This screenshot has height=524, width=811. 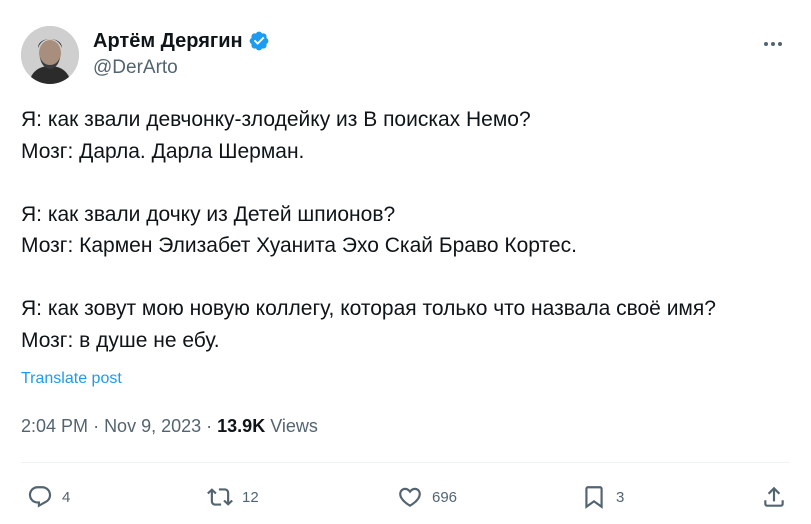 What do you see at coordinates (40, 497) in the screenshot?
I see `reply-icon` at bounding box center [40, 497].